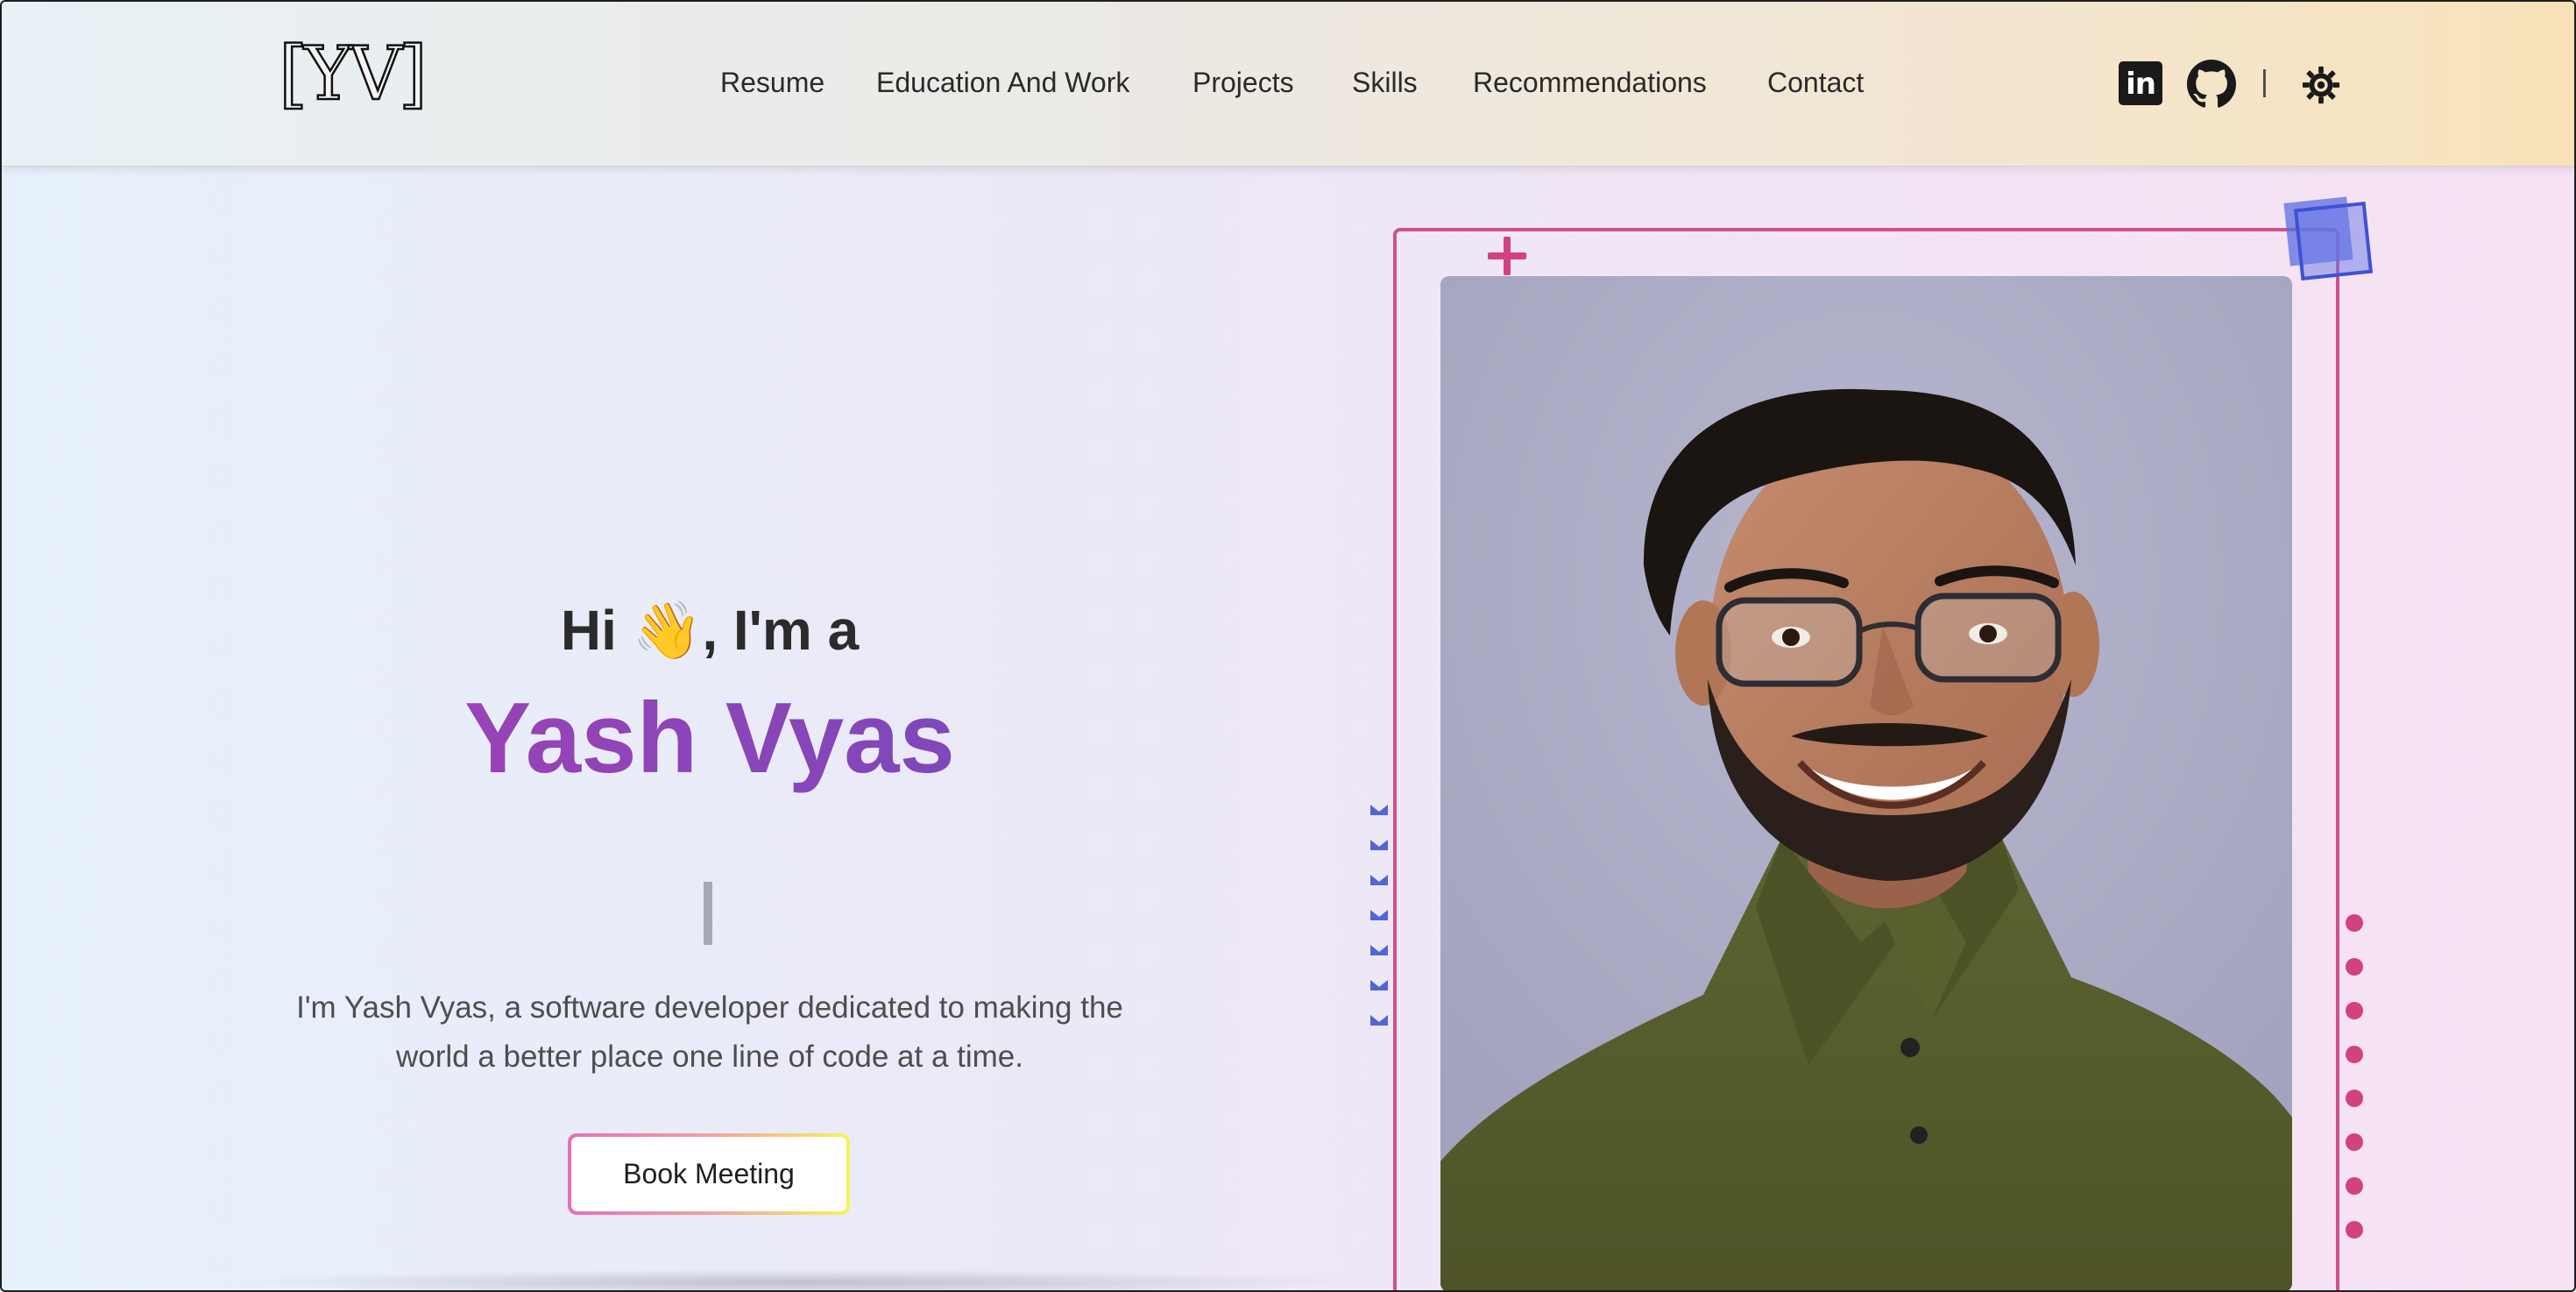  Describe the element at coordinates (1379, 915) in the screenshot. I see `chevrons-decoration` at that location.